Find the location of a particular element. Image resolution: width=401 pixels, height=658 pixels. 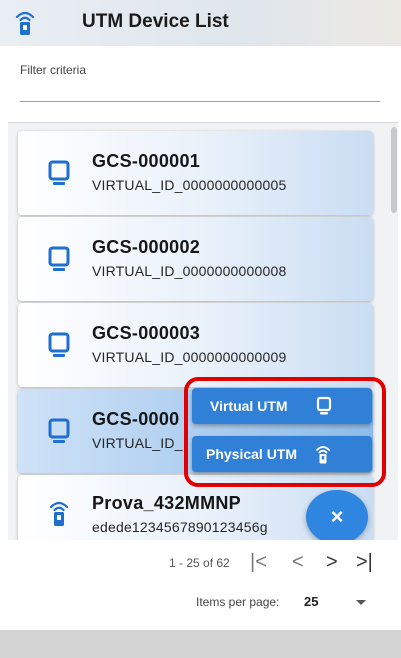

app-header: UTM Device List is located at coordinates (200, 23).